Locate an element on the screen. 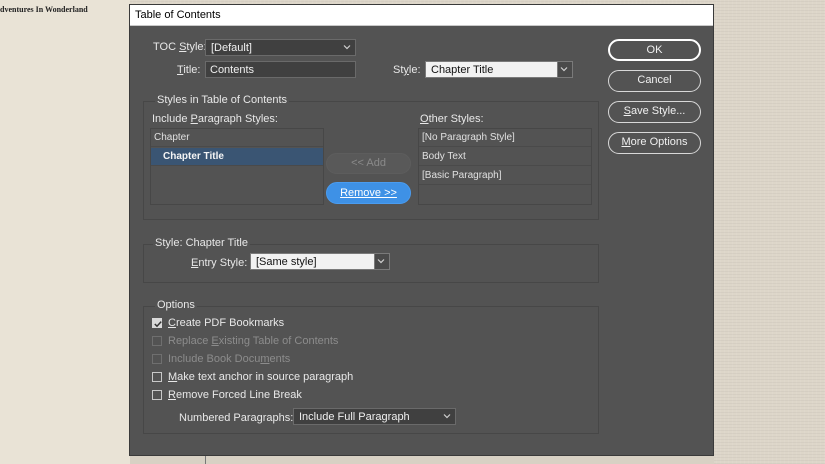  styles-in-toc-title: Styles in Table of Contents is located at coordinates (222, 100).